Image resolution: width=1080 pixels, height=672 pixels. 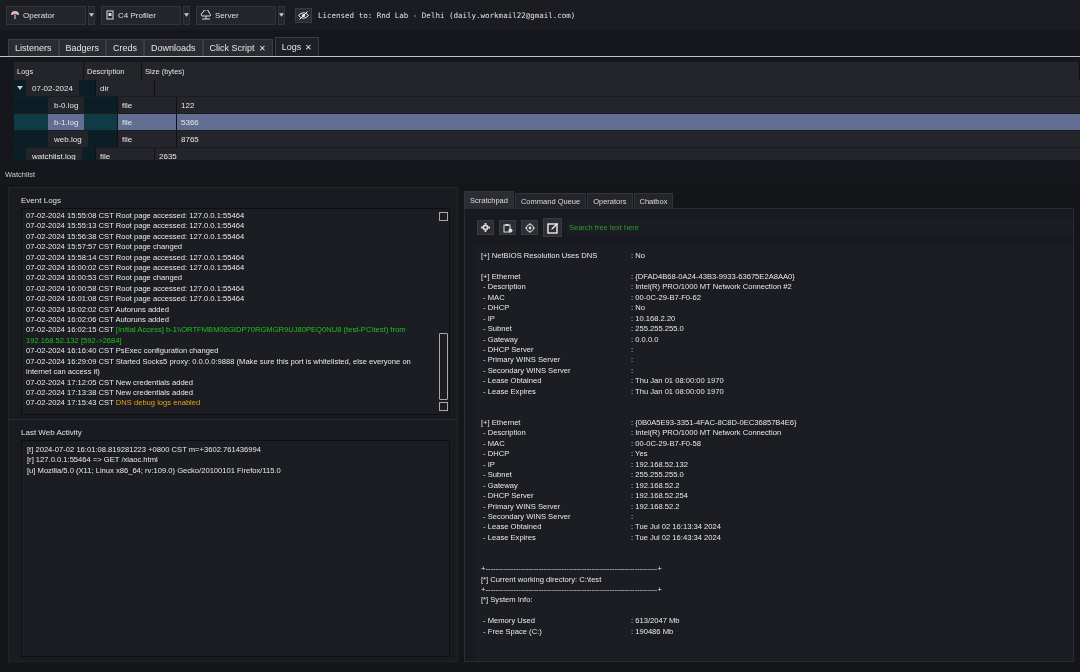 I want to click on table-cell: 07-02-2024, so click(x=52, y=88).